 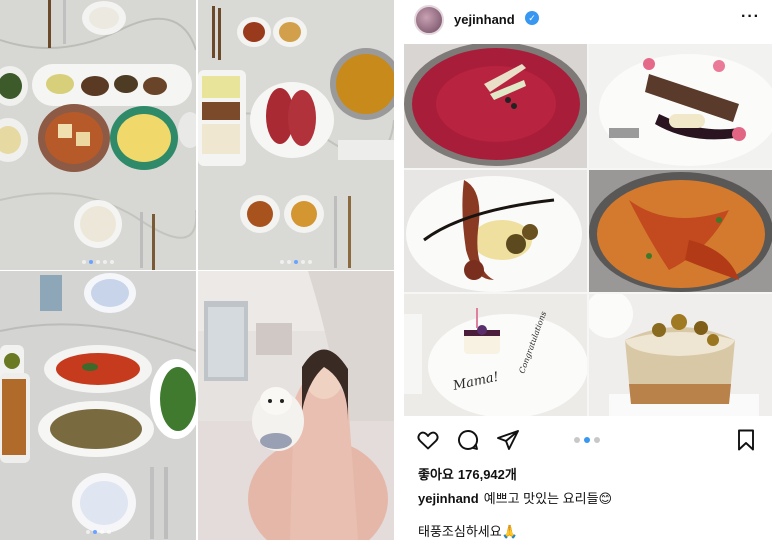 What do you see at coordinates (680, 355) in the screenshot?
I see `photo-layer-cake` at bounding box center [680, 355].